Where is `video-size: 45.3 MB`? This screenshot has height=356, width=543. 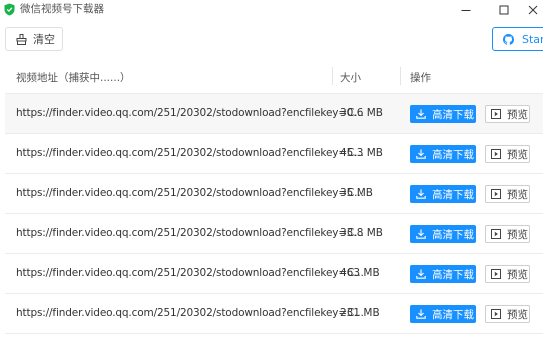
video-size: 45.3 MB is located at coordinates (361, 153).